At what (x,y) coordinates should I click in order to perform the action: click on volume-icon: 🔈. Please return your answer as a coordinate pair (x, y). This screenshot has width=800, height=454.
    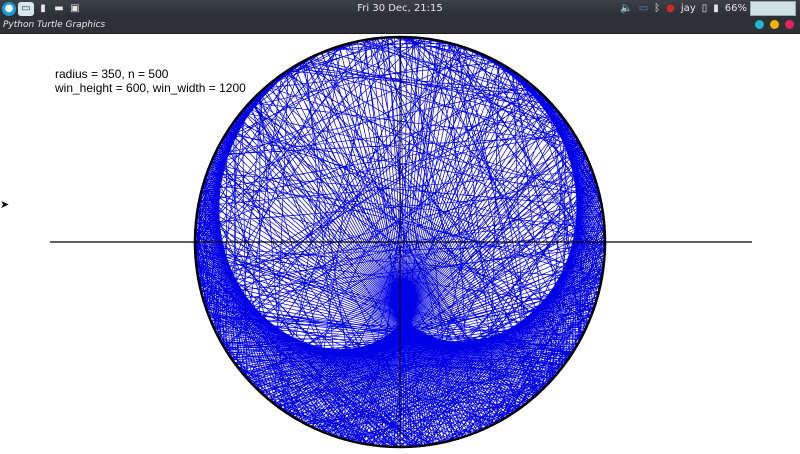
    Looking at the image, I should click on (626, 8).